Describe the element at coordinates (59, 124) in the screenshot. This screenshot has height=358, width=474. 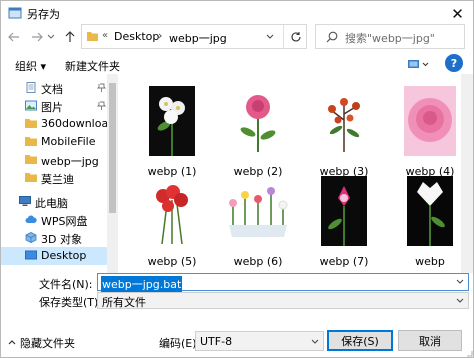
I see `sidebar-item-360downloads: 360downloads` at that location.